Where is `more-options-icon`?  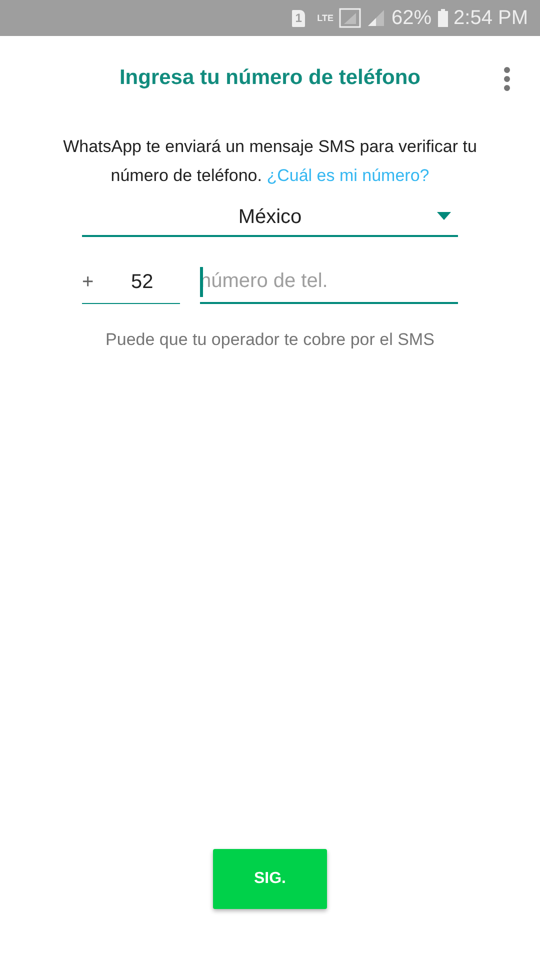 more-options-icon is located at coordinates (507, 79).